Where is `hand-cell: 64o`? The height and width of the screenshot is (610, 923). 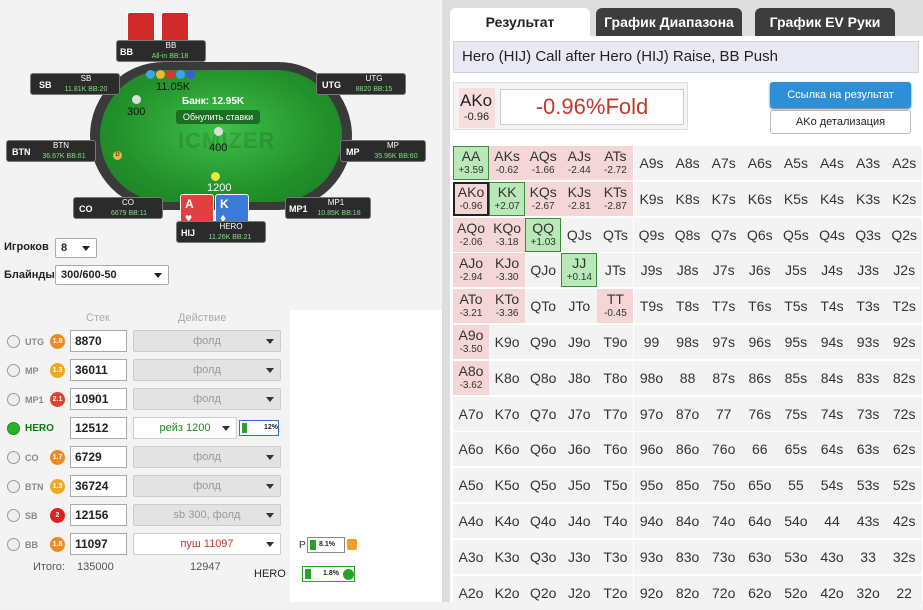 hand-cell: 64o is located at coordinates (759, 521).